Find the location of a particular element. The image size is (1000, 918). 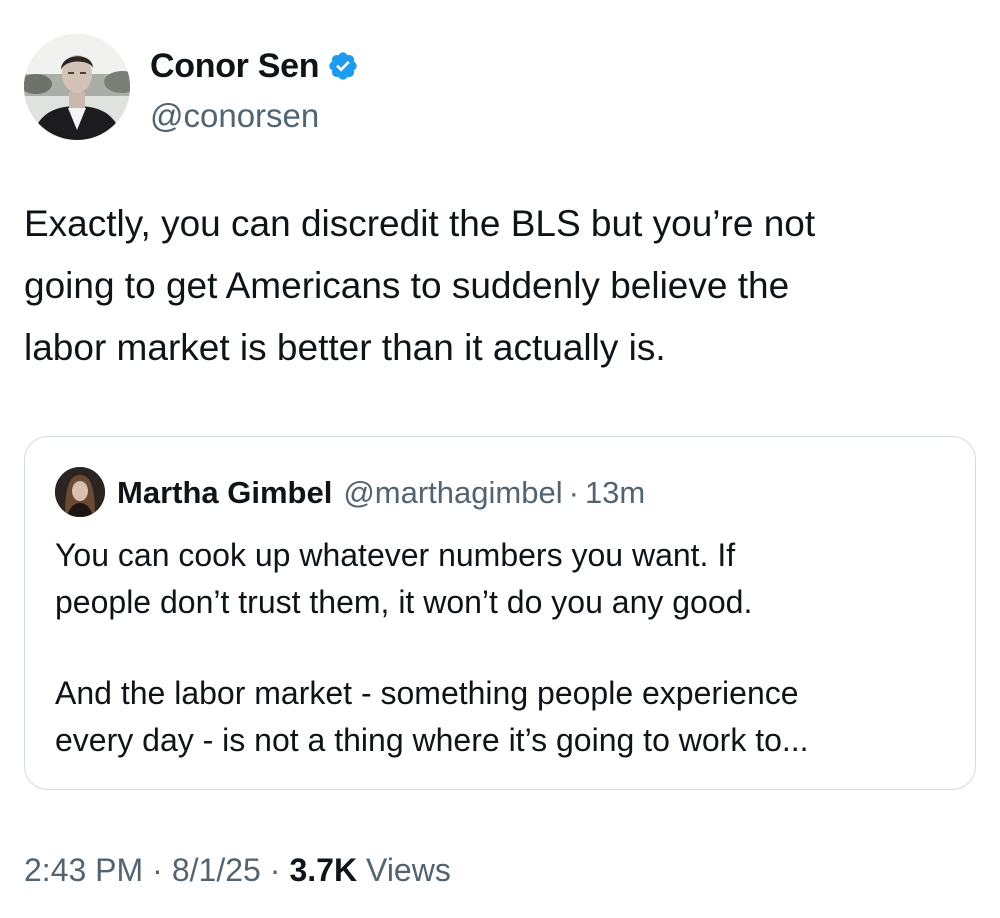

quoted-author-avatar is located at coordinates (80, 492).